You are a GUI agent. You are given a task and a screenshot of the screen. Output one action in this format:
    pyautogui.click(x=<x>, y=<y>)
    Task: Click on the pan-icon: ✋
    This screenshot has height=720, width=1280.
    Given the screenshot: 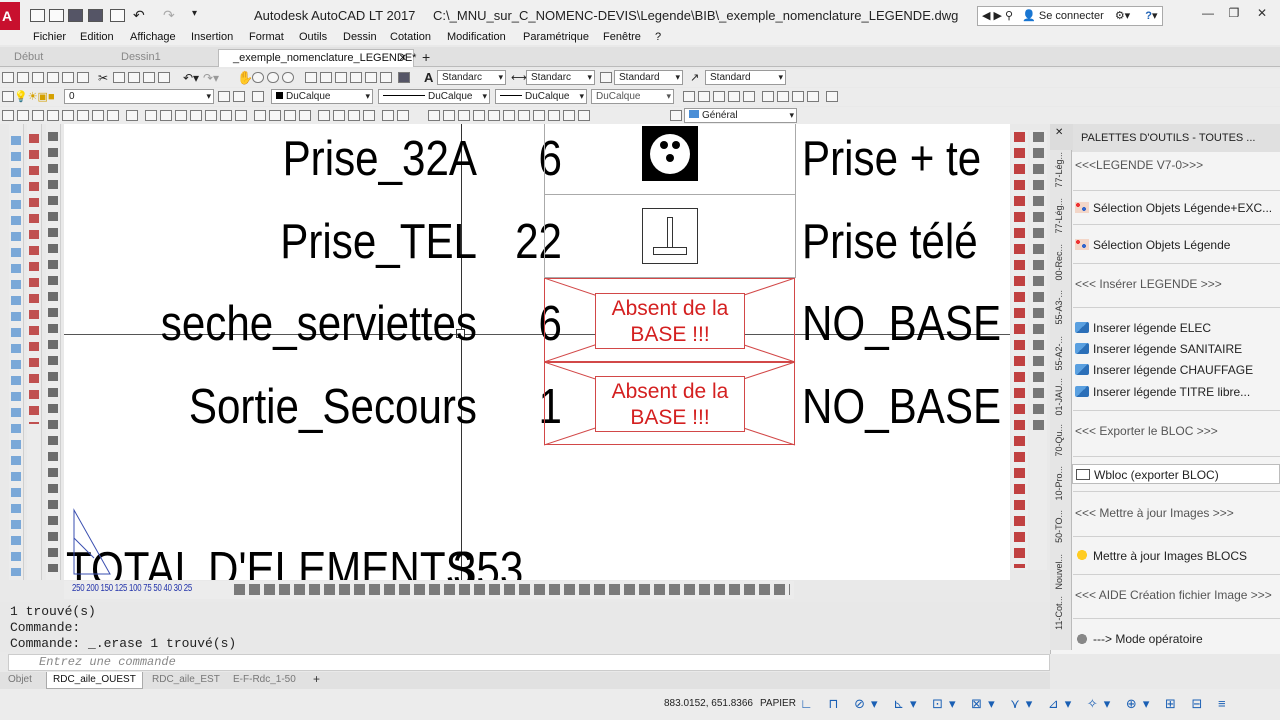 What is the action you would take?
    pyautogui.click(x=245, y=78)
    